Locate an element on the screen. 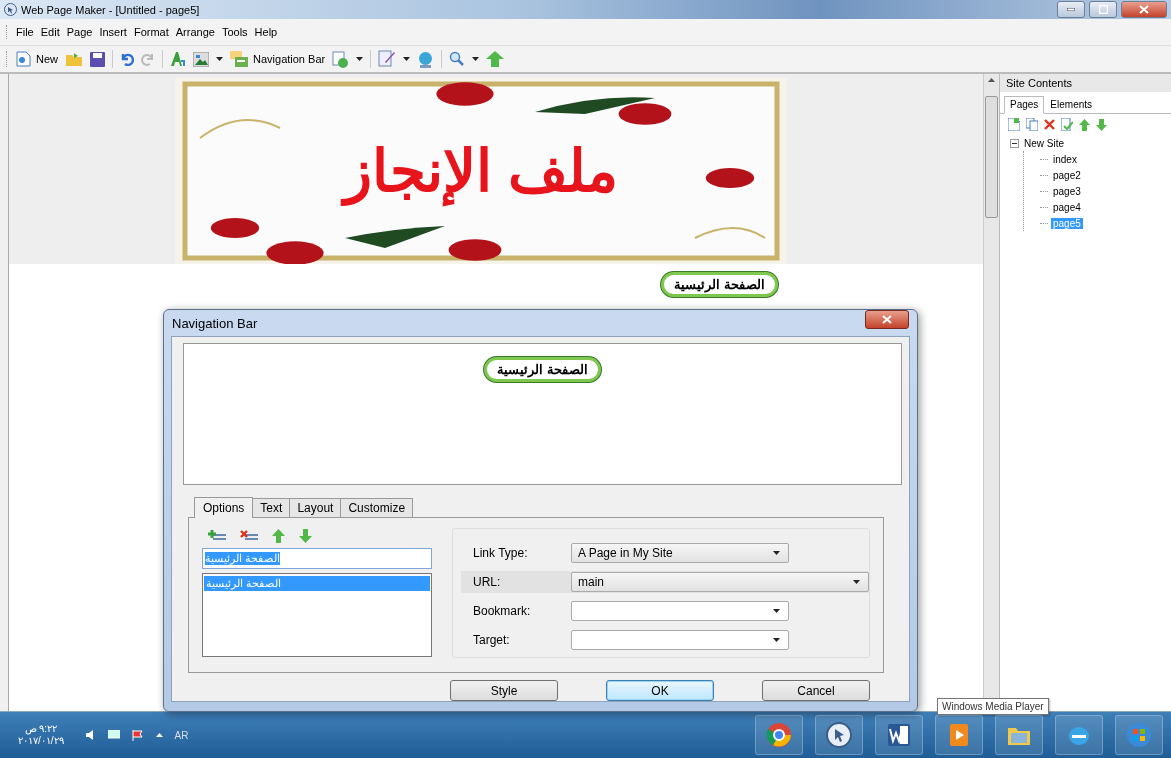 Image resolution: width=1171 pixels, height=758 pixels. dialog-button: Style is located at coordinates (504, 690).